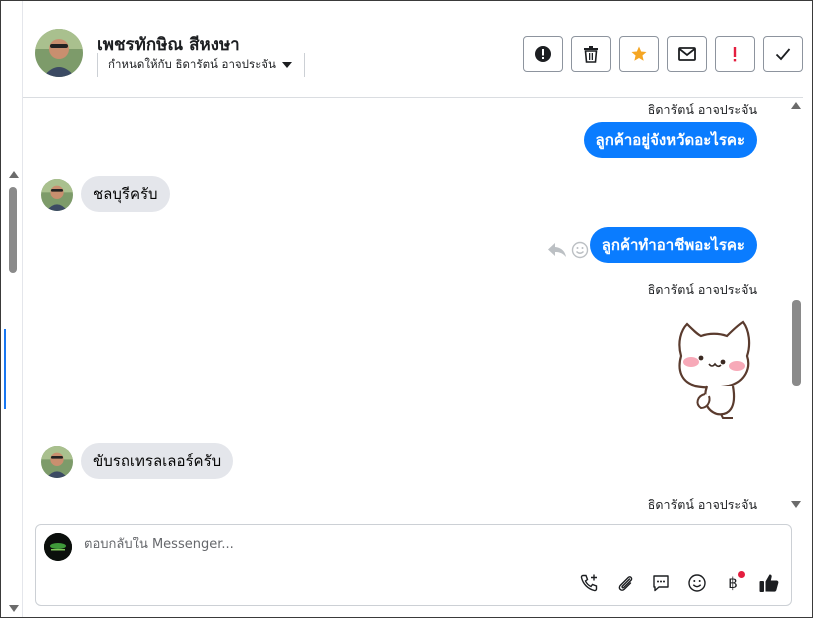 The image size is (813, 618). Describe the element at coordinates (715, 368) in the screenshot. I see `cat-sticker-icon` at that location.